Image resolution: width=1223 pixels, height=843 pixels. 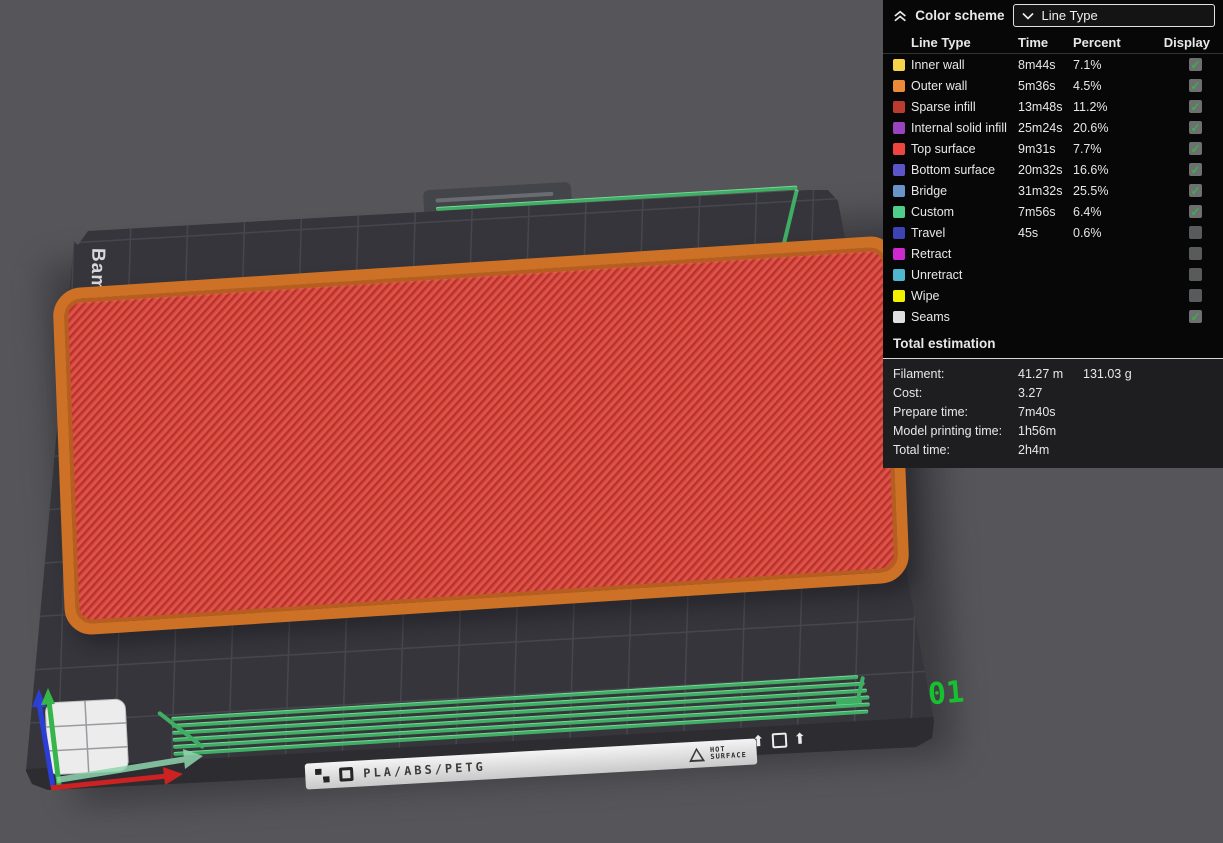 I want to click on line-type-row: Travel 45s 0.6%, so click(x=1053, y=232).